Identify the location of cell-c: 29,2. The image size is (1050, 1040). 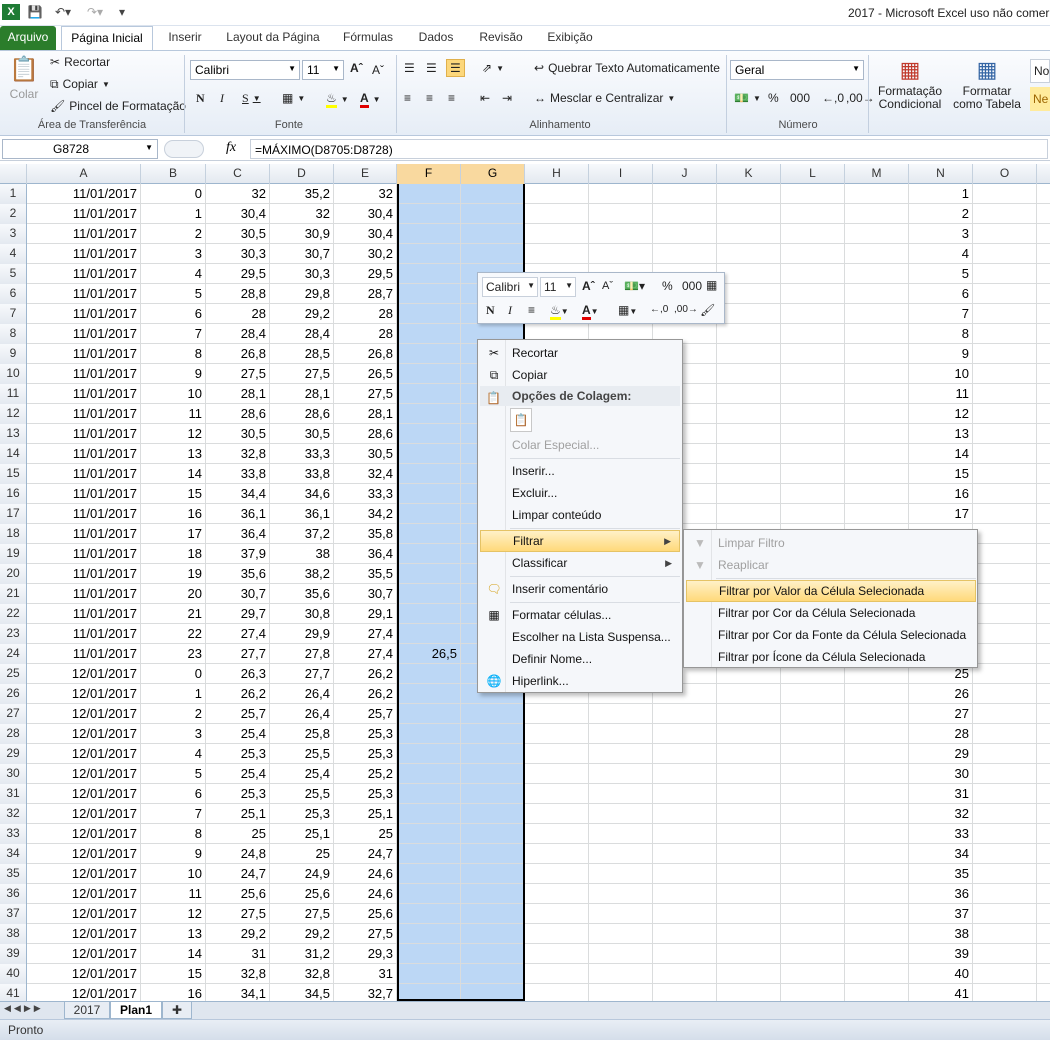
(238, 933).